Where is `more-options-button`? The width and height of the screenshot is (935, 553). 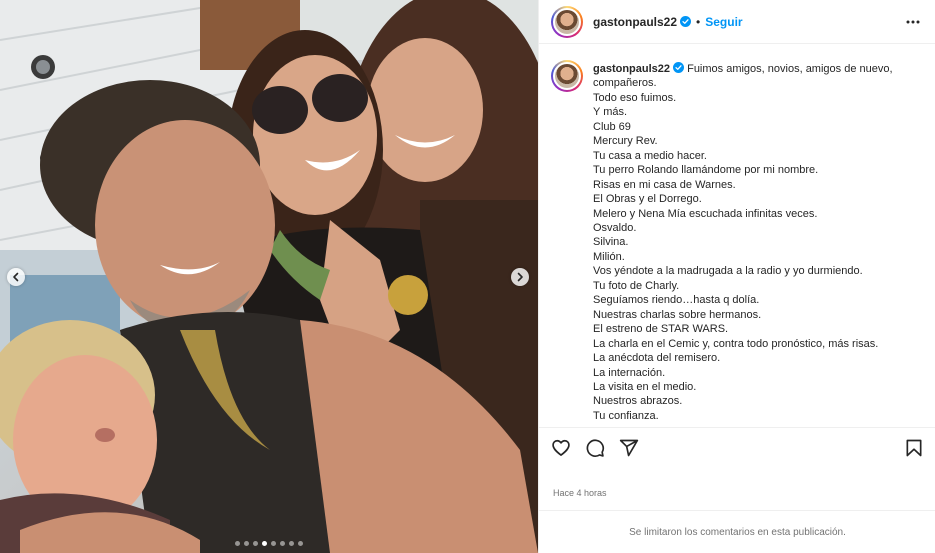
more-options-button is located at coordinates (913, 22).